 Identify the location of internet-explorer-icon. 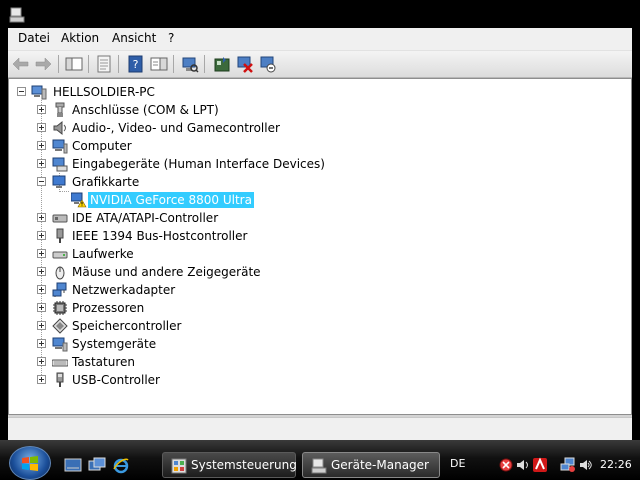
(121, 465).